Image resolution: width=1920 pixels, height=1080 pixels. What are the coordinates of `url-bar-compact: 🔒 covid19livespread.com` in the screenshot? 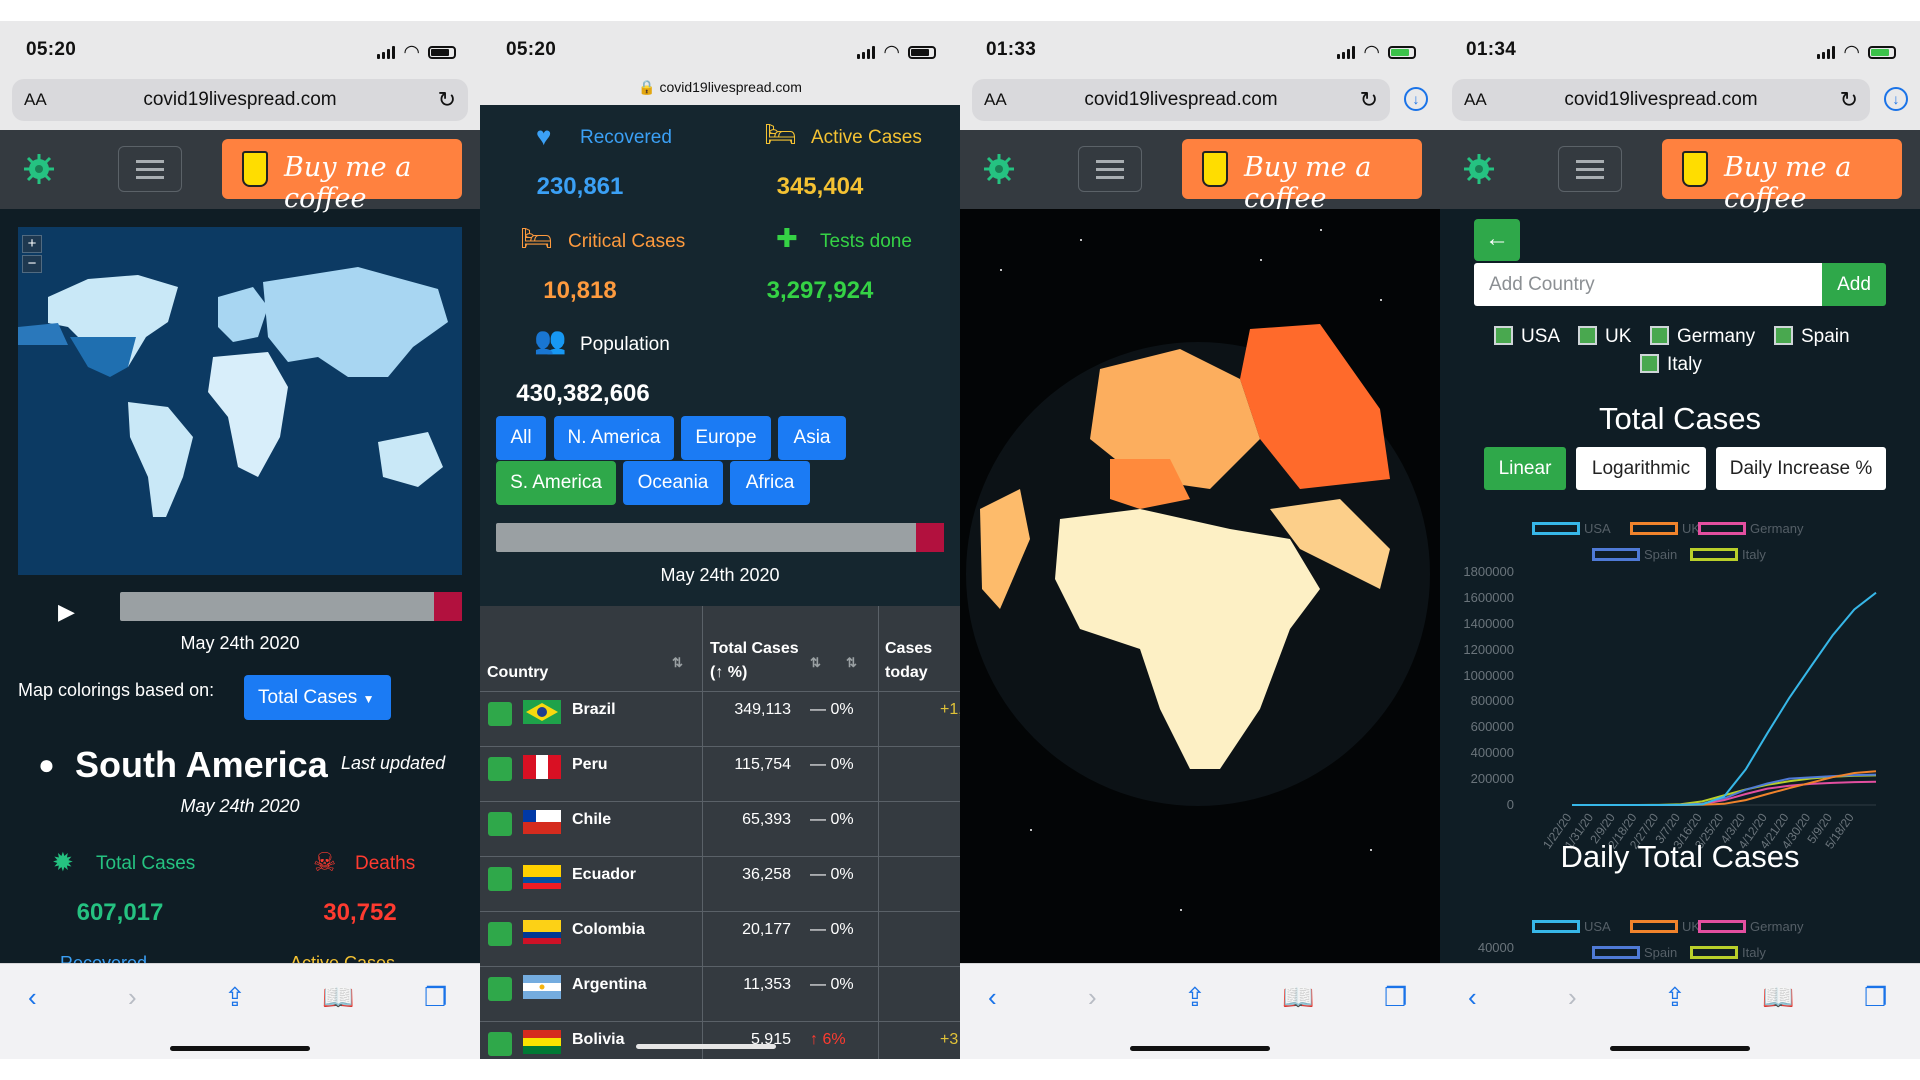 It's located at (720, 90).